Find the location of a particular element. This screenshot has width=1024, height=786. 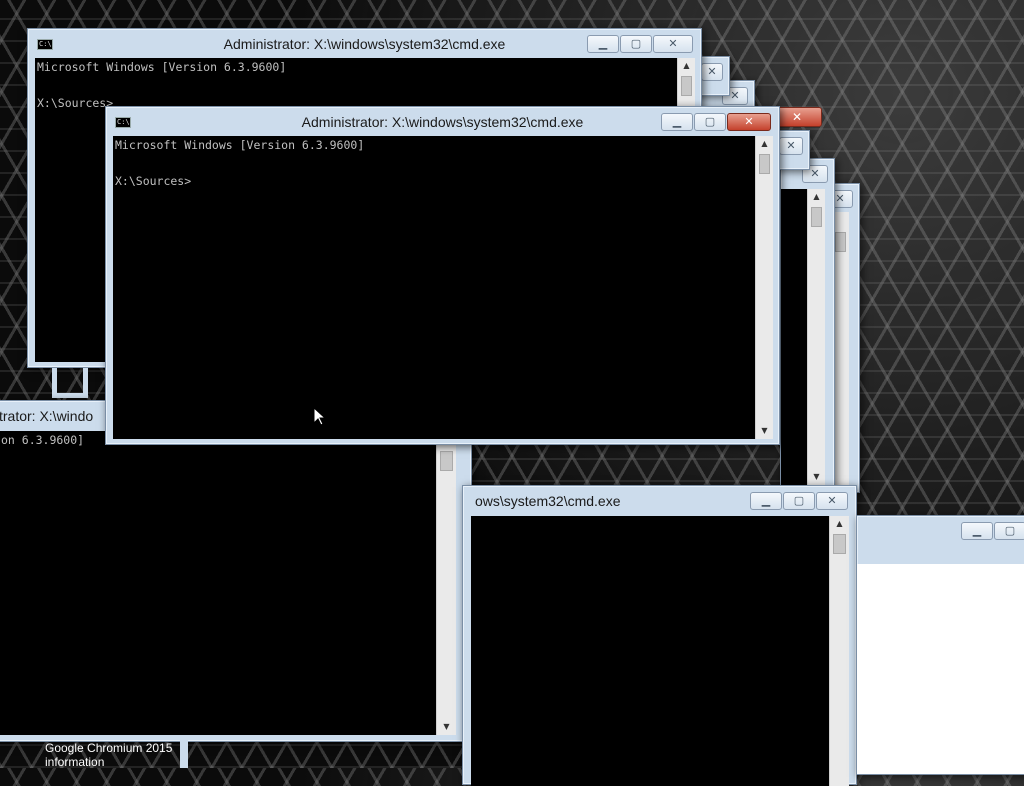

console-prompt: X:\Sources> is located at coordinates (153, 181).